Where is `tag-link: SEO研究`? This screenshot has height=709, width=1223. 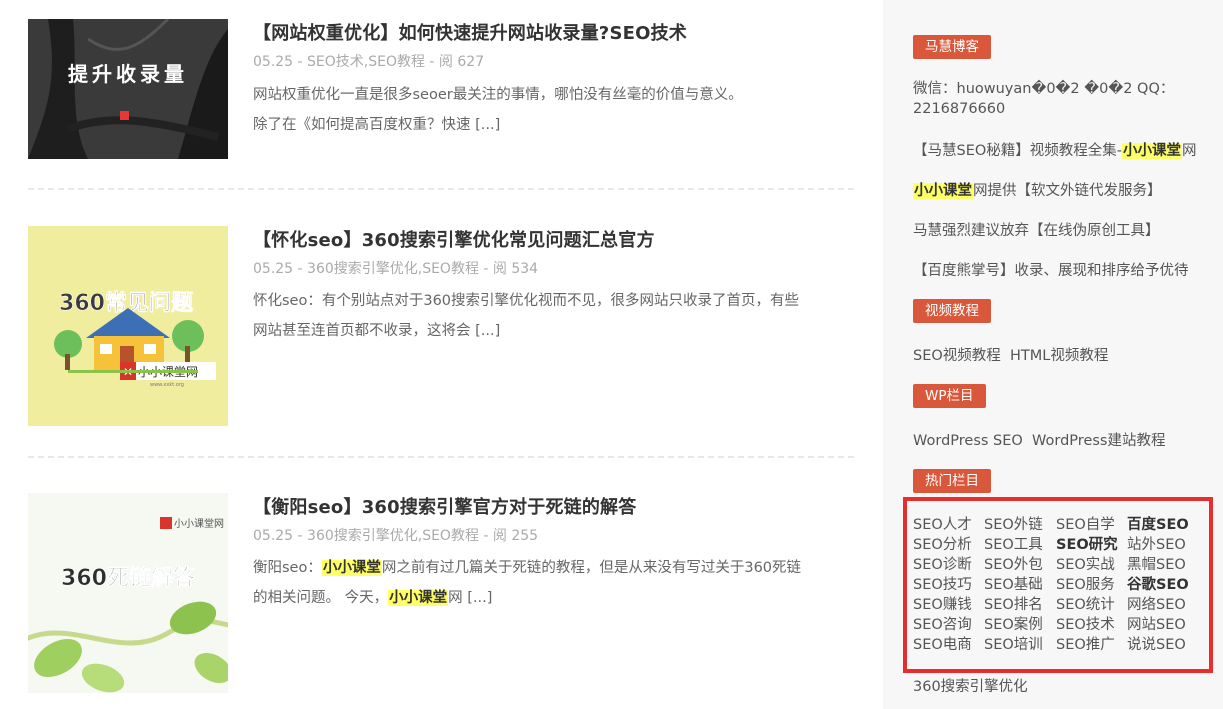
tag-link: SEO研究 is located at coordinates (1087, 543).